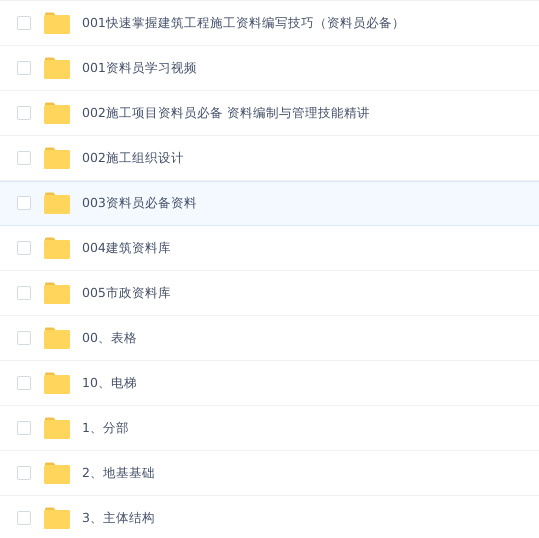  I want to click on folder-name: 001快速掌握建筑工程施工资料编写技巧（资料员必备）, so click(243, 23).